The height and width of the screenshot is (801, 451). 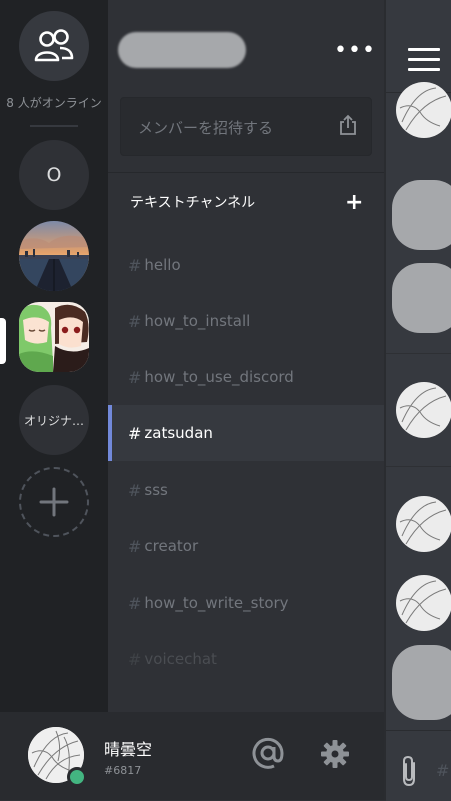 I want to click on selected-server-indicator, so click(x=3, y=341).